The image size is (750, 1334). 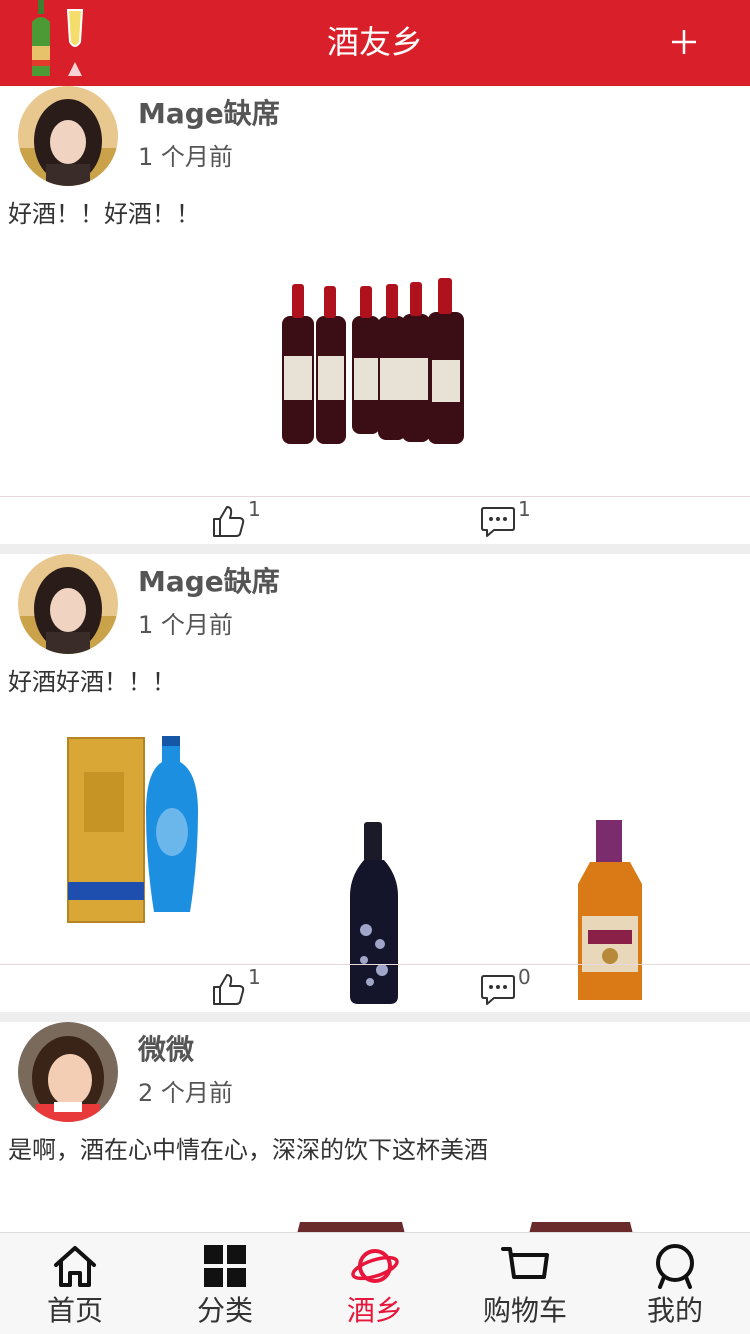 What do you see at coordinates (248, 1150) in the screenshot?
I see `post-content: 是啊，酒在心中情在心，深深的饮下这杯美酒` at bounding box center [248, 1150].